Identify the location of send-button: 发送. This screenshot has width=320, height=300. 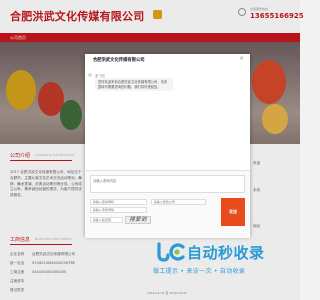
(233, 212).